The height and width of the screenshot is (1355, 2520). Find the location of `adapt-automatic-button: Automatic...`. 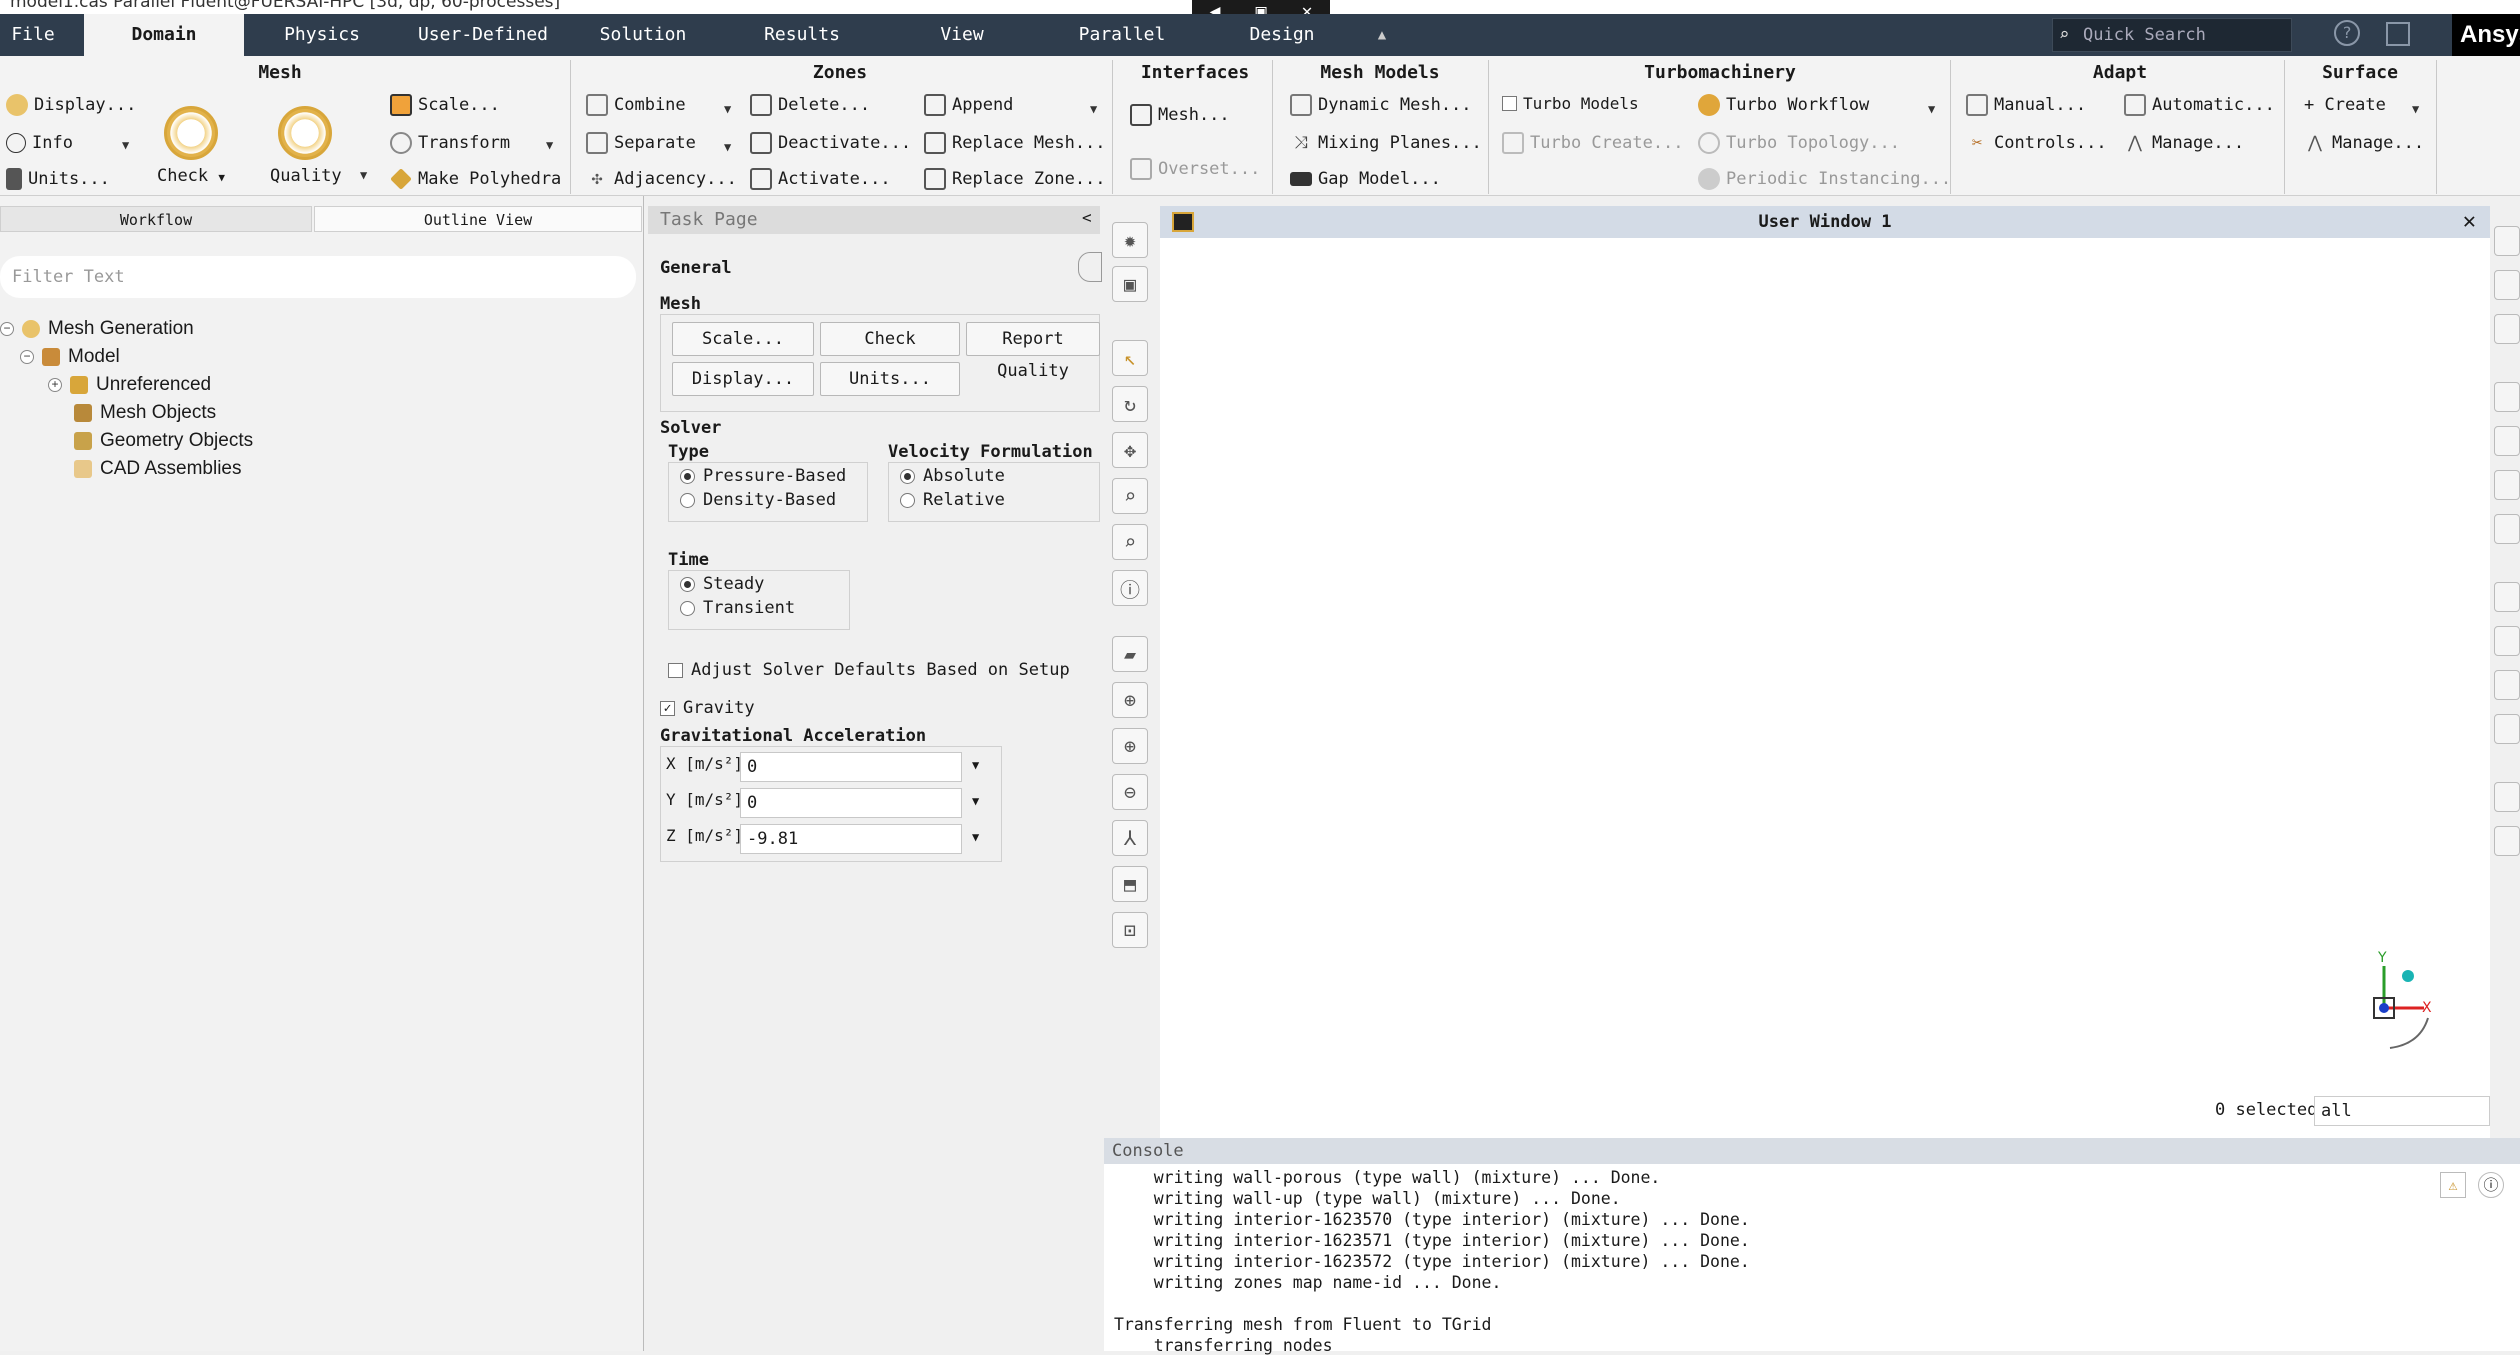

adapt-automatic-button: Automatic... is located at coordinates (2199, 105).